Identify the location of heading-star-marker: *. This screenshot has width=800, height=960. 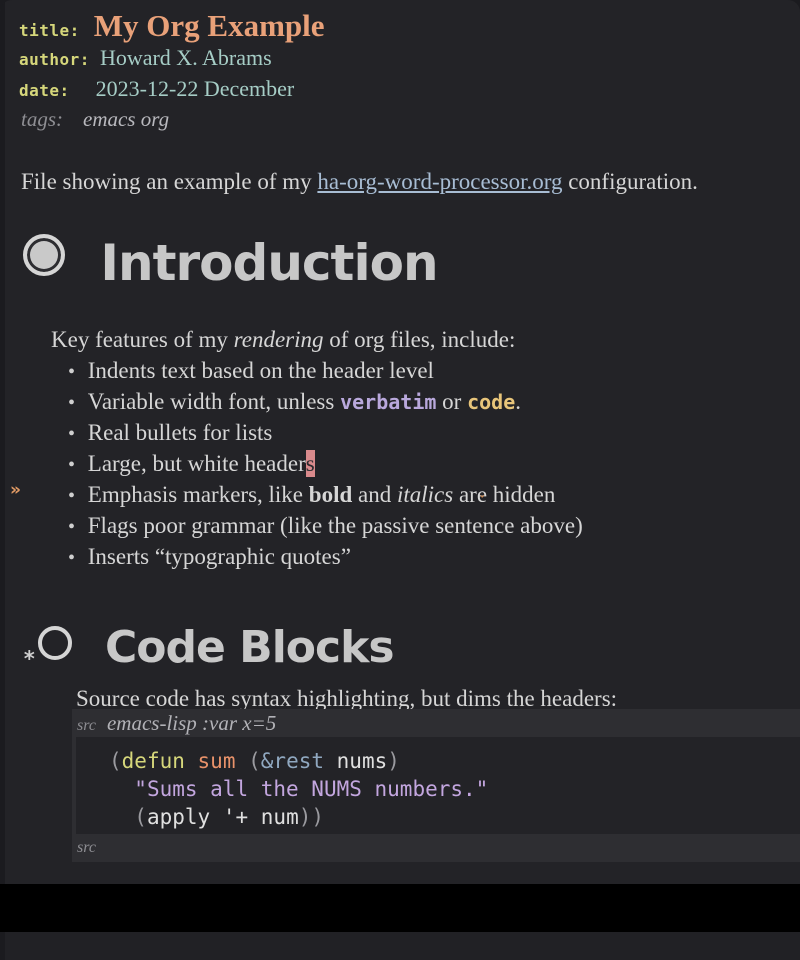
(29, 659).